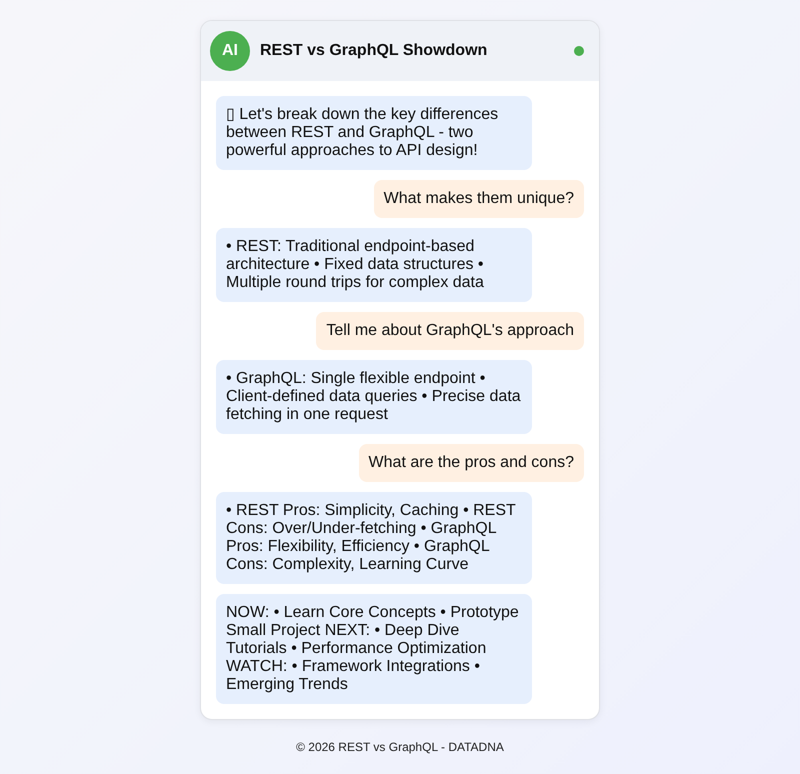 The height and width of the screenshot is (774, 800). Describe the element at coordinates (374, 133) in the screenshot. I see `bot-message: ▯ Let's break down the key differences between REST and GraphQL - two powerful approaches to API design!` at that location.